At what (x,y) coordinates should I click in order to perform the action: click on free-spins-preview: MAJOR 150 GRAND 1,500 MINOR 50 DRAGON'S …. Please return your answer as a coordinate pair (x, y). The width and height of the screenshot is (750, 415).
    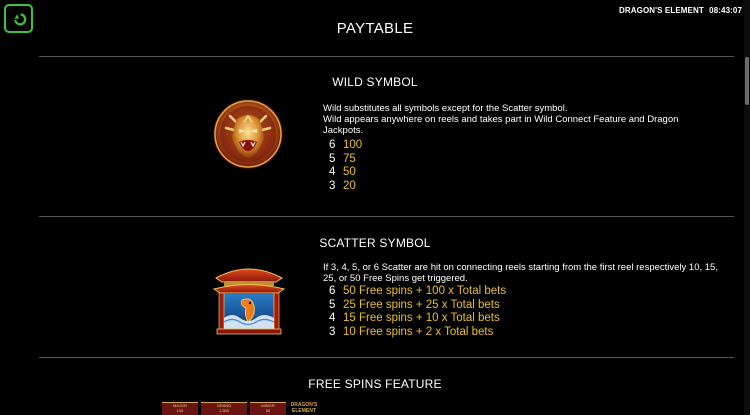
    Looking at the image, I should click on (240, 408).